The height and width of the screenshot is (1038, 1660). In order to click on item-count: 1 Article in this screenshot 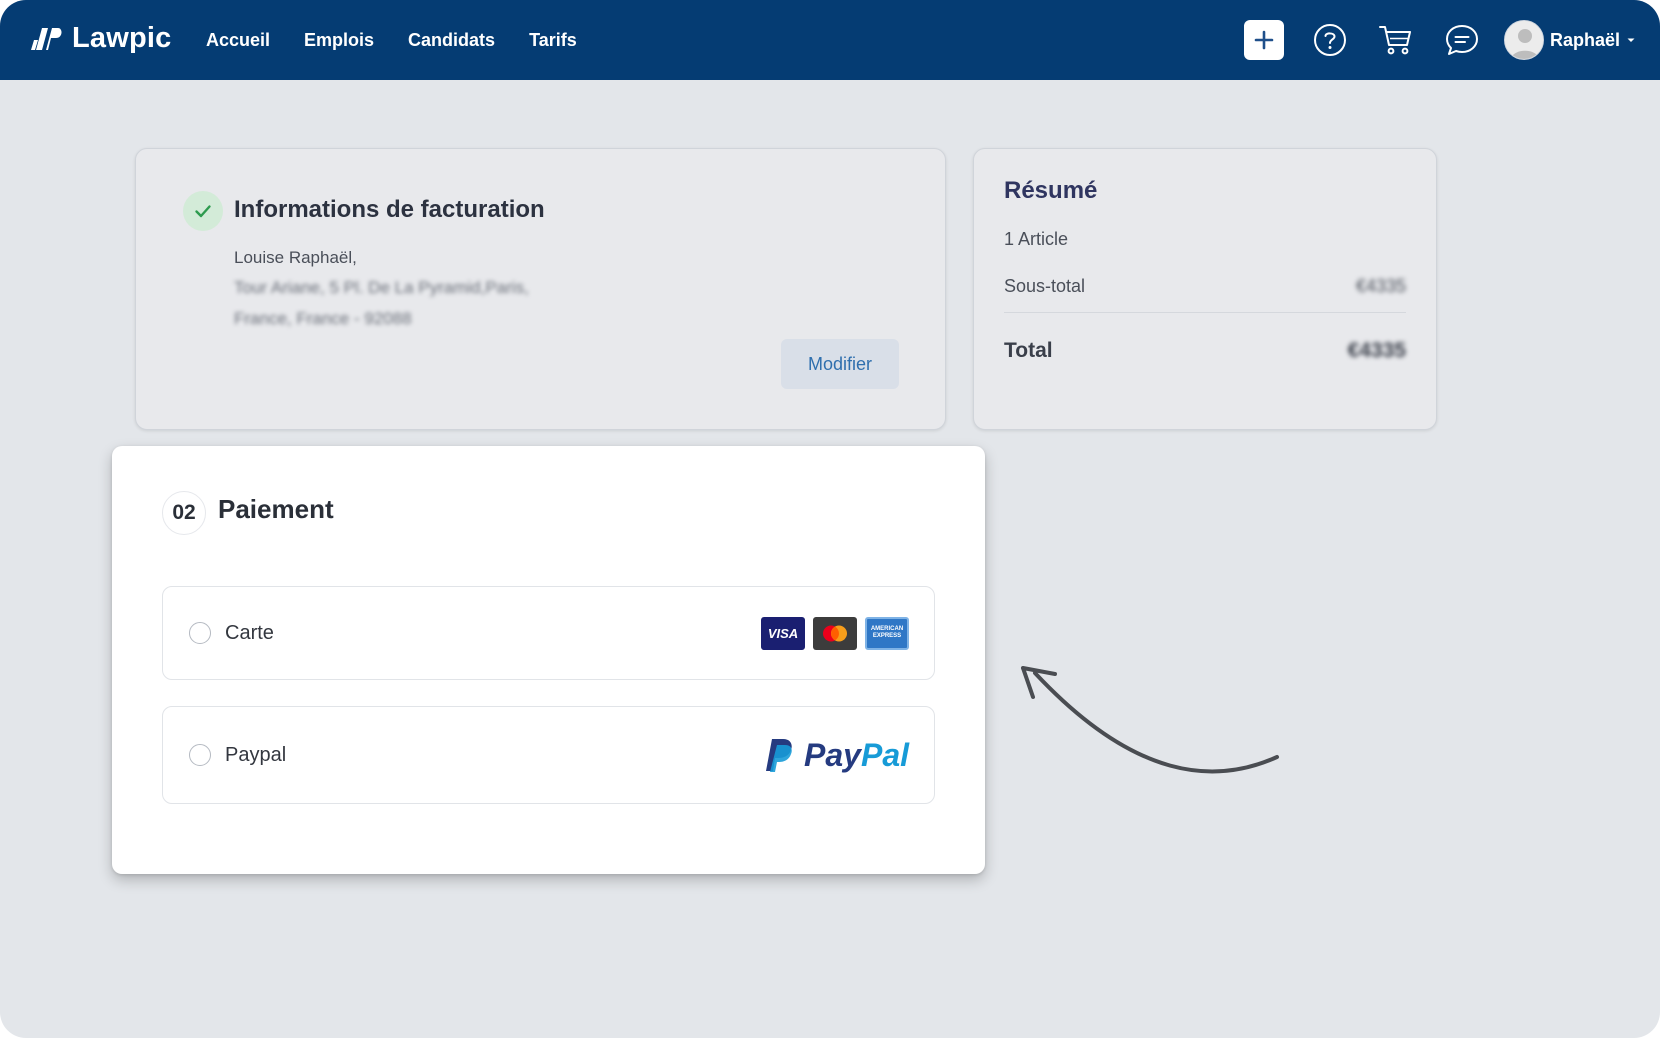, I will do `click(1036, 239)`.